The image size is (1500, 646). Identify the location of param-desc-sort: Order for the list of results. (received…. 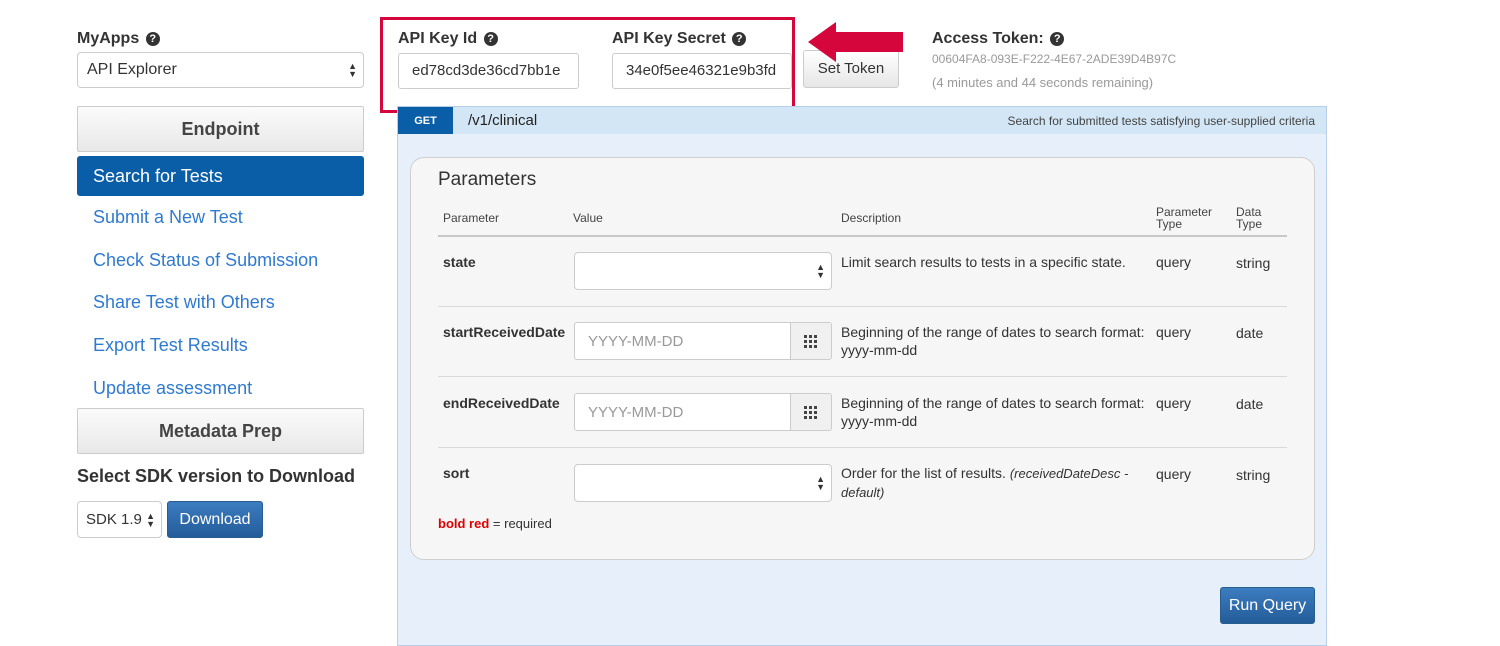
(985, 482).